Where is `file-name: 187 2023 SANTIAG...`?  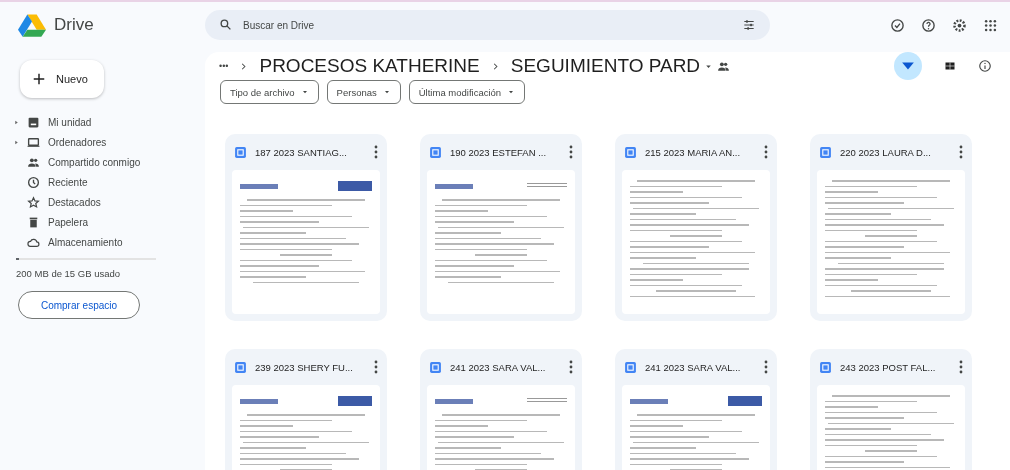 file-name: 187 2023 SANTIAG... is located at coordinates (301, 152).